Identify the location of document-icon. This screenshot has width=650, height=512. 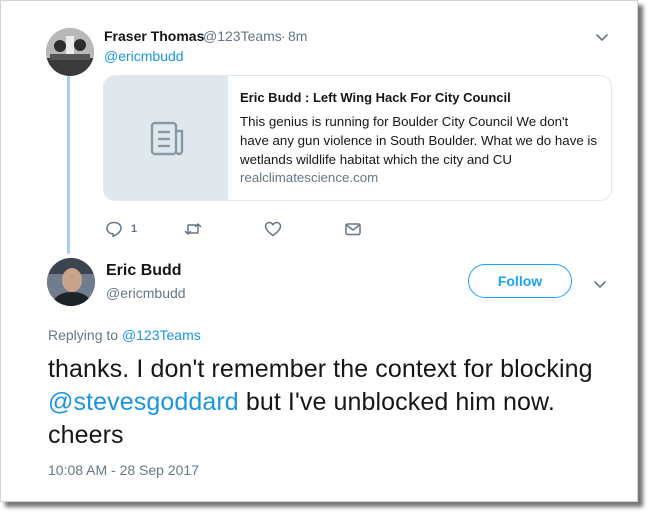
(167, 139).